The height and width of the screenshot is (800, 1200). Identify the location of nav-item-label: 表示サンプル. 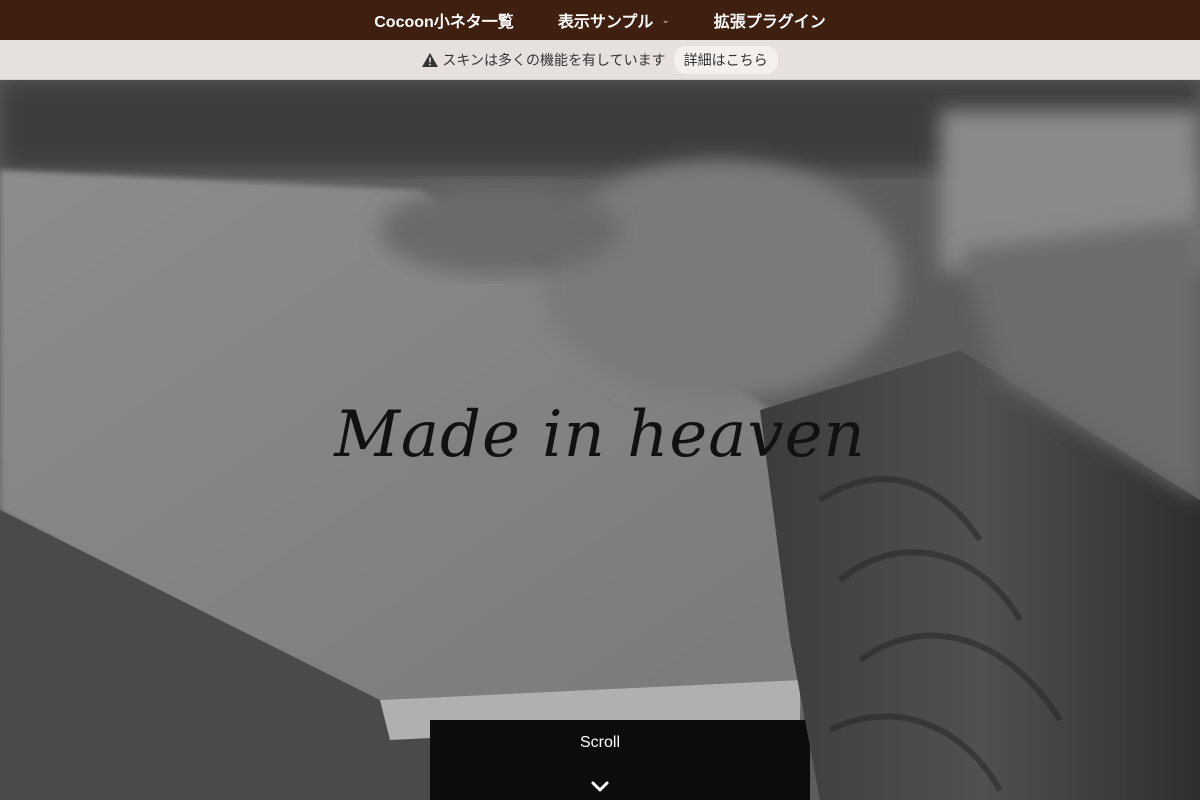
(605, 22).